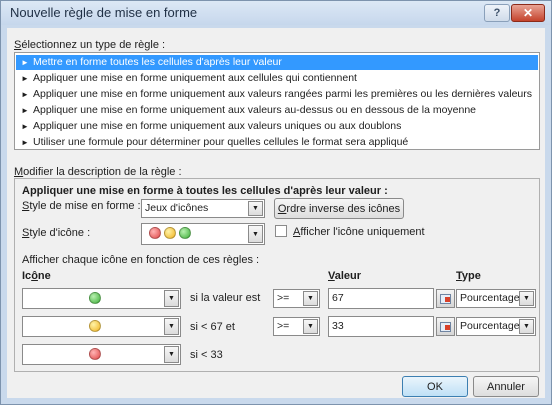 Image resolution: width=552 pixels, height=405 pixels. Describe the element at coordinates (177, 208) in the screenshot. I see `format-style-value: Jeux d'icônes` at that location.